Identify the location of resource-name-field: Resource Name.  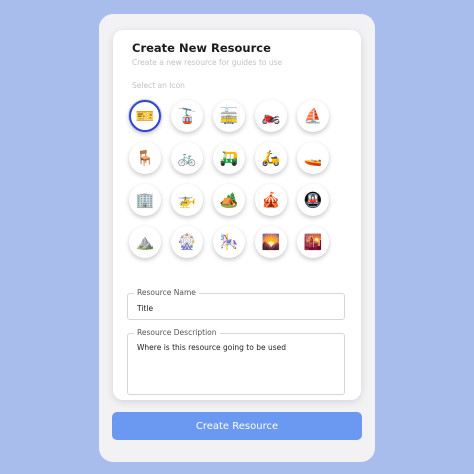
(236, 304).